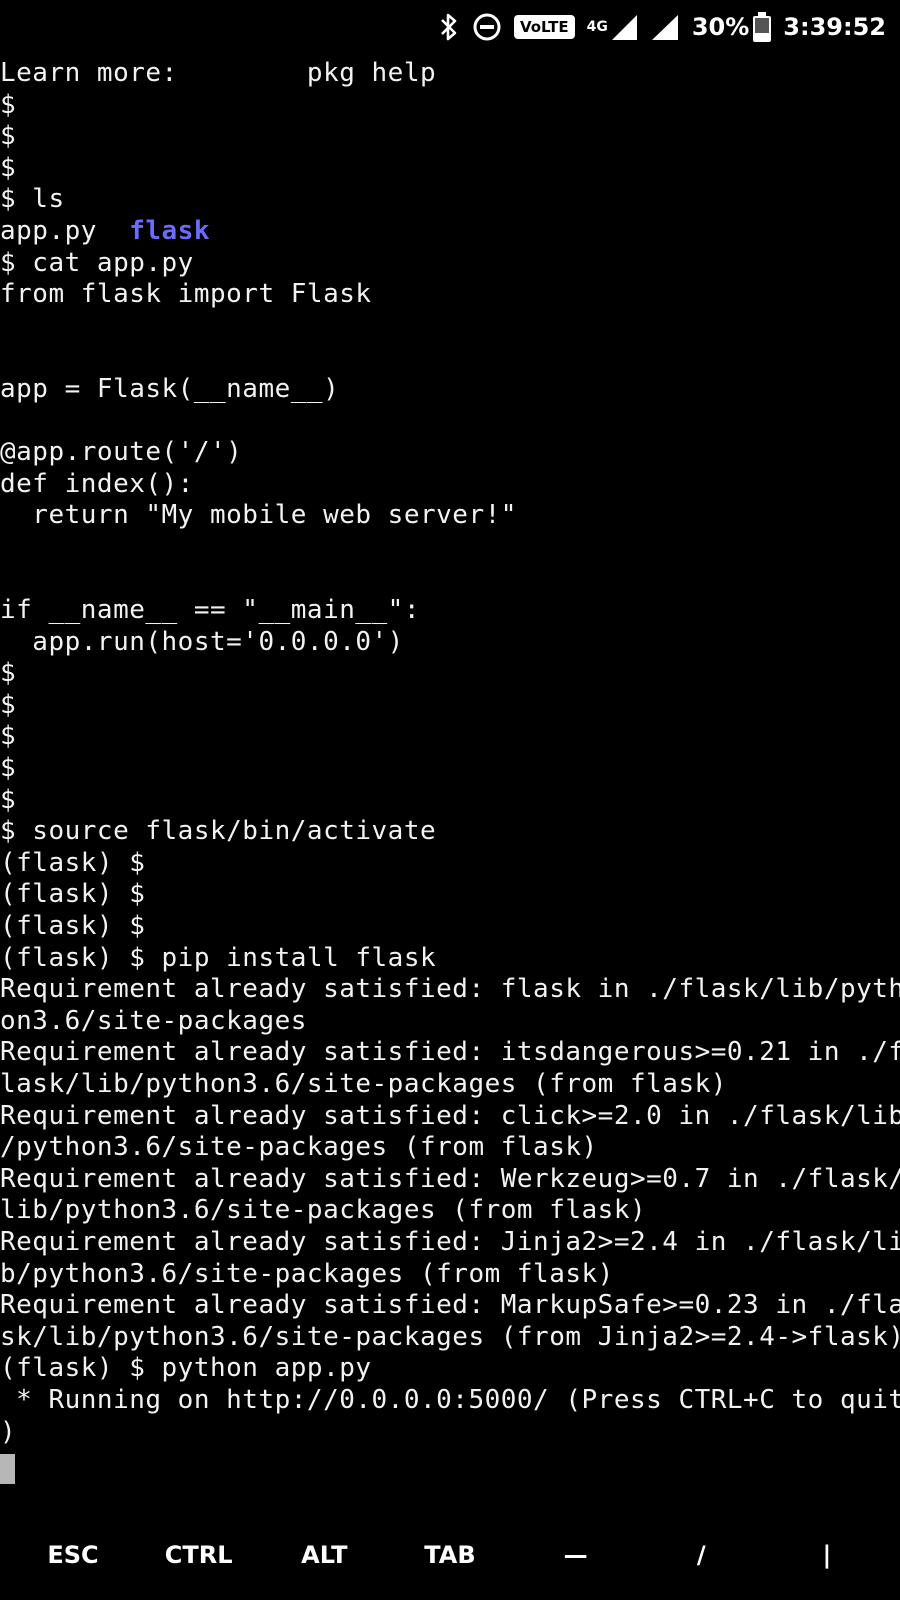 This screenshot has height=1600, width=900. Describe the element at coordinates (153, 1020) in the screenshot. I see `terminal-line: on3.6/site-packages` at that location.